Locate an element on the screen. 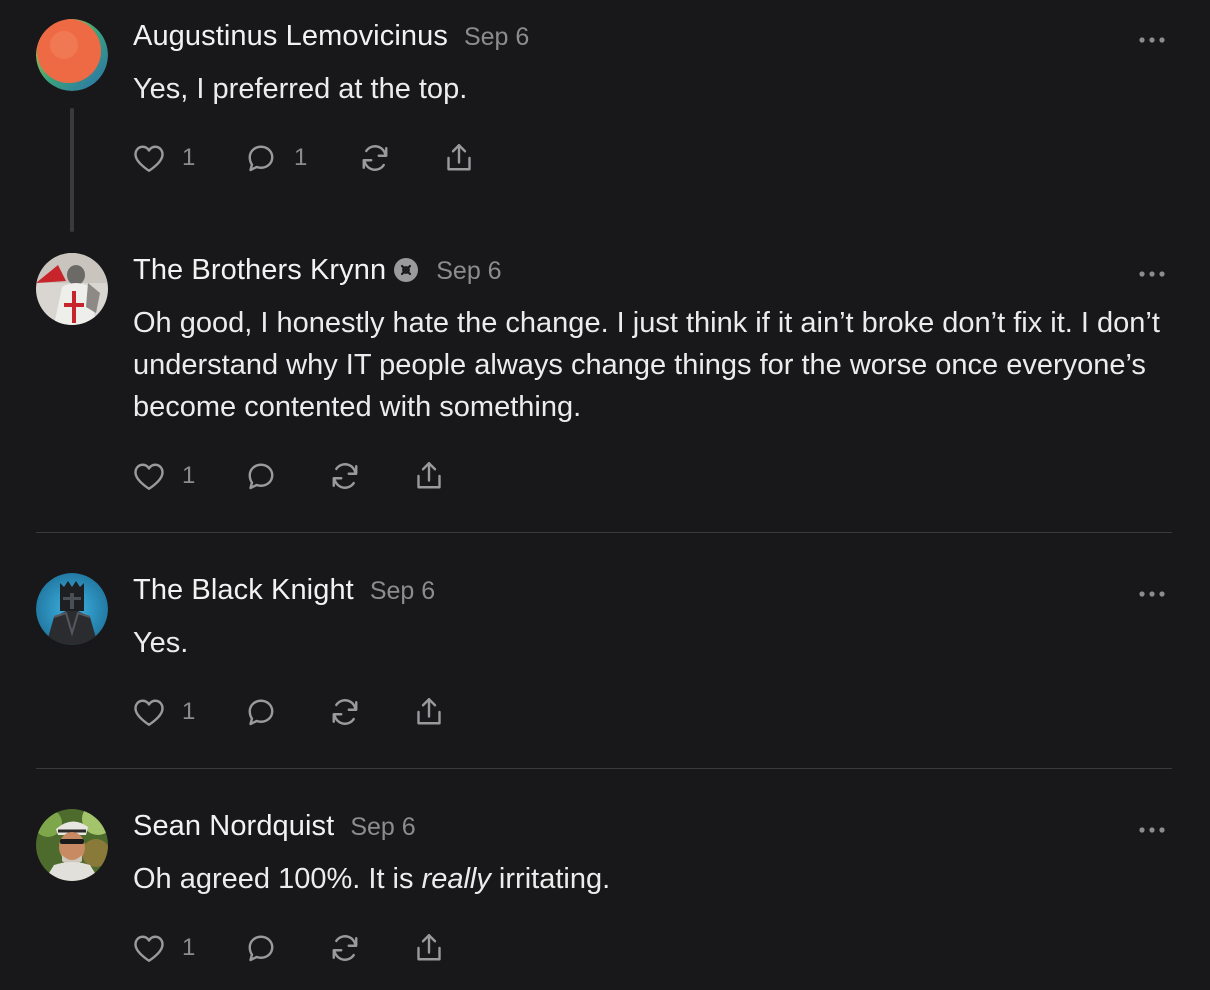 The width and height of the screenshot is (1210, 990). comment-header: Augustinus Lemovicinus Sep 6 is located at coordinates (331, 36).